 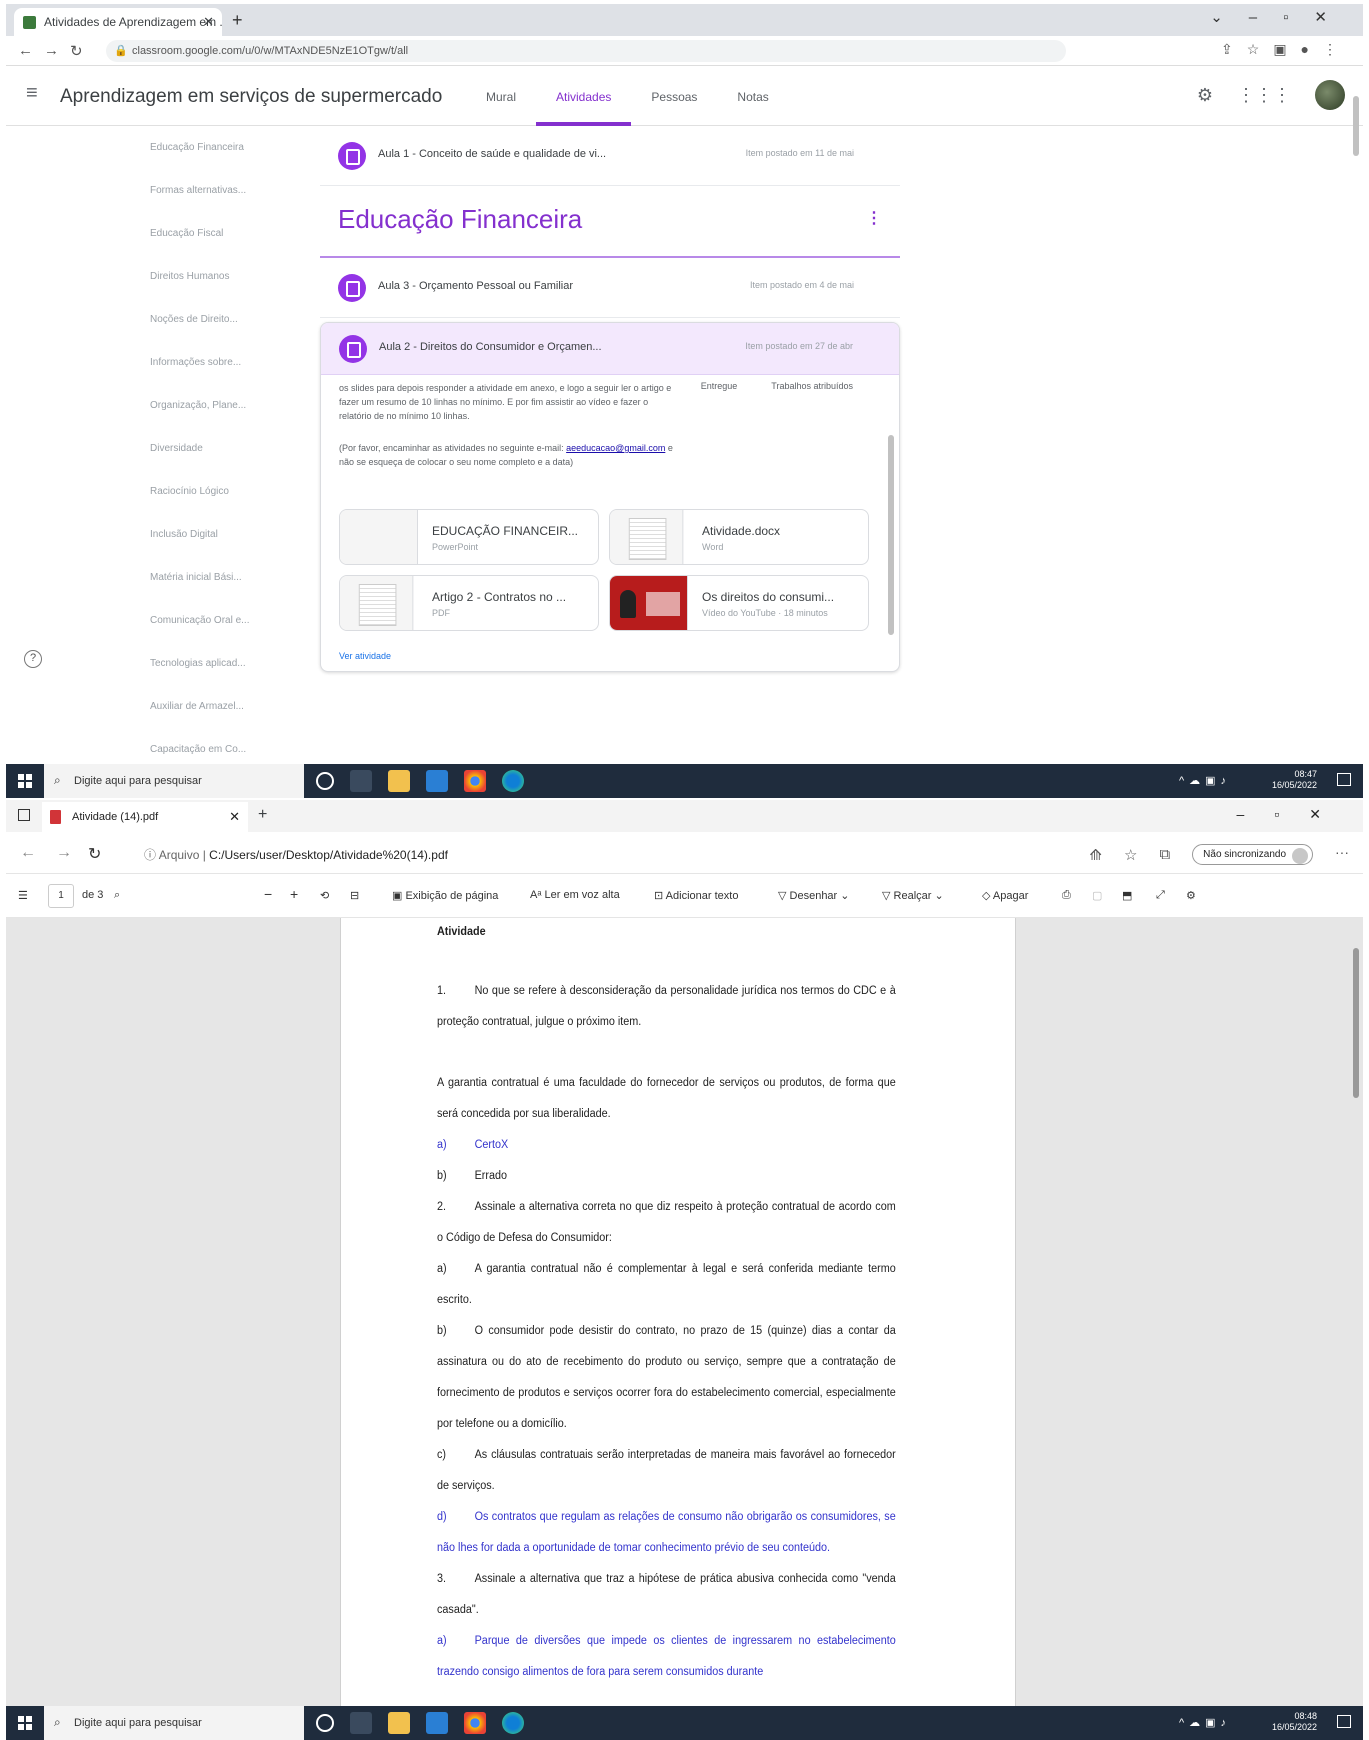 I want to click on rotate-icon: ⟲, so click(x=324, y=895).